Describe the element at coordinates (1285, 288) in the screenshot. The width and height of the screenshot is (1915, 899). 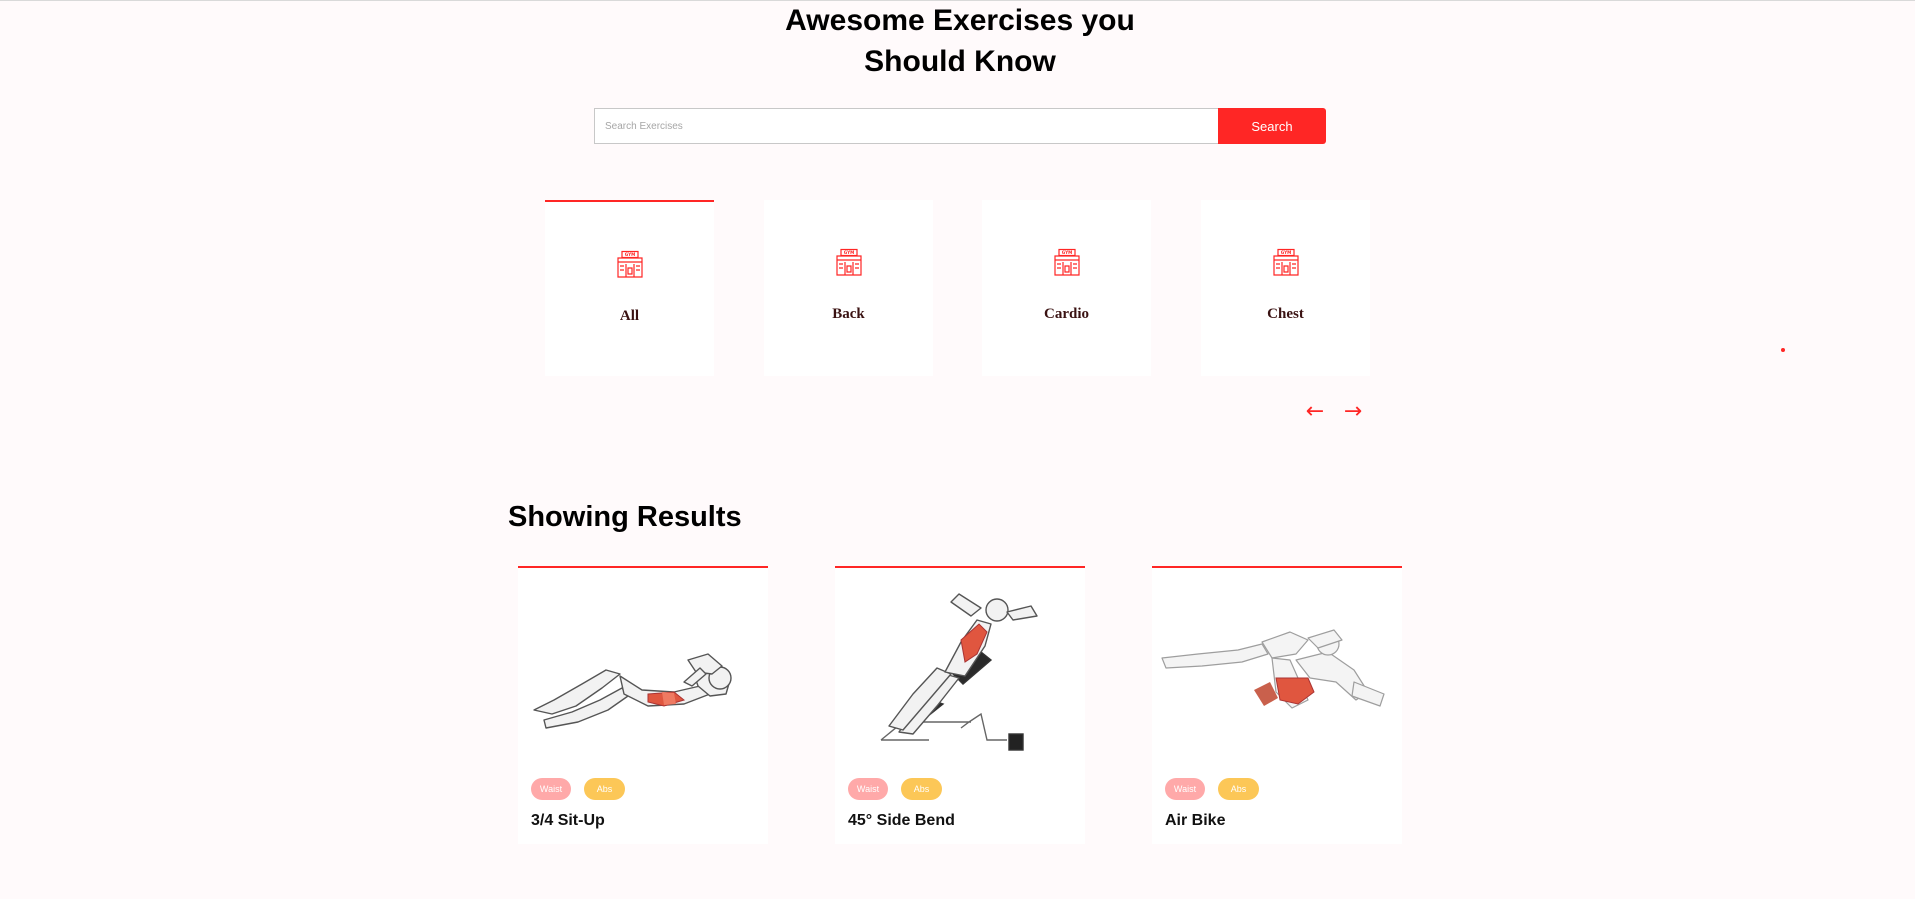
I see `category-card-chest: GYM Chest` at that location.